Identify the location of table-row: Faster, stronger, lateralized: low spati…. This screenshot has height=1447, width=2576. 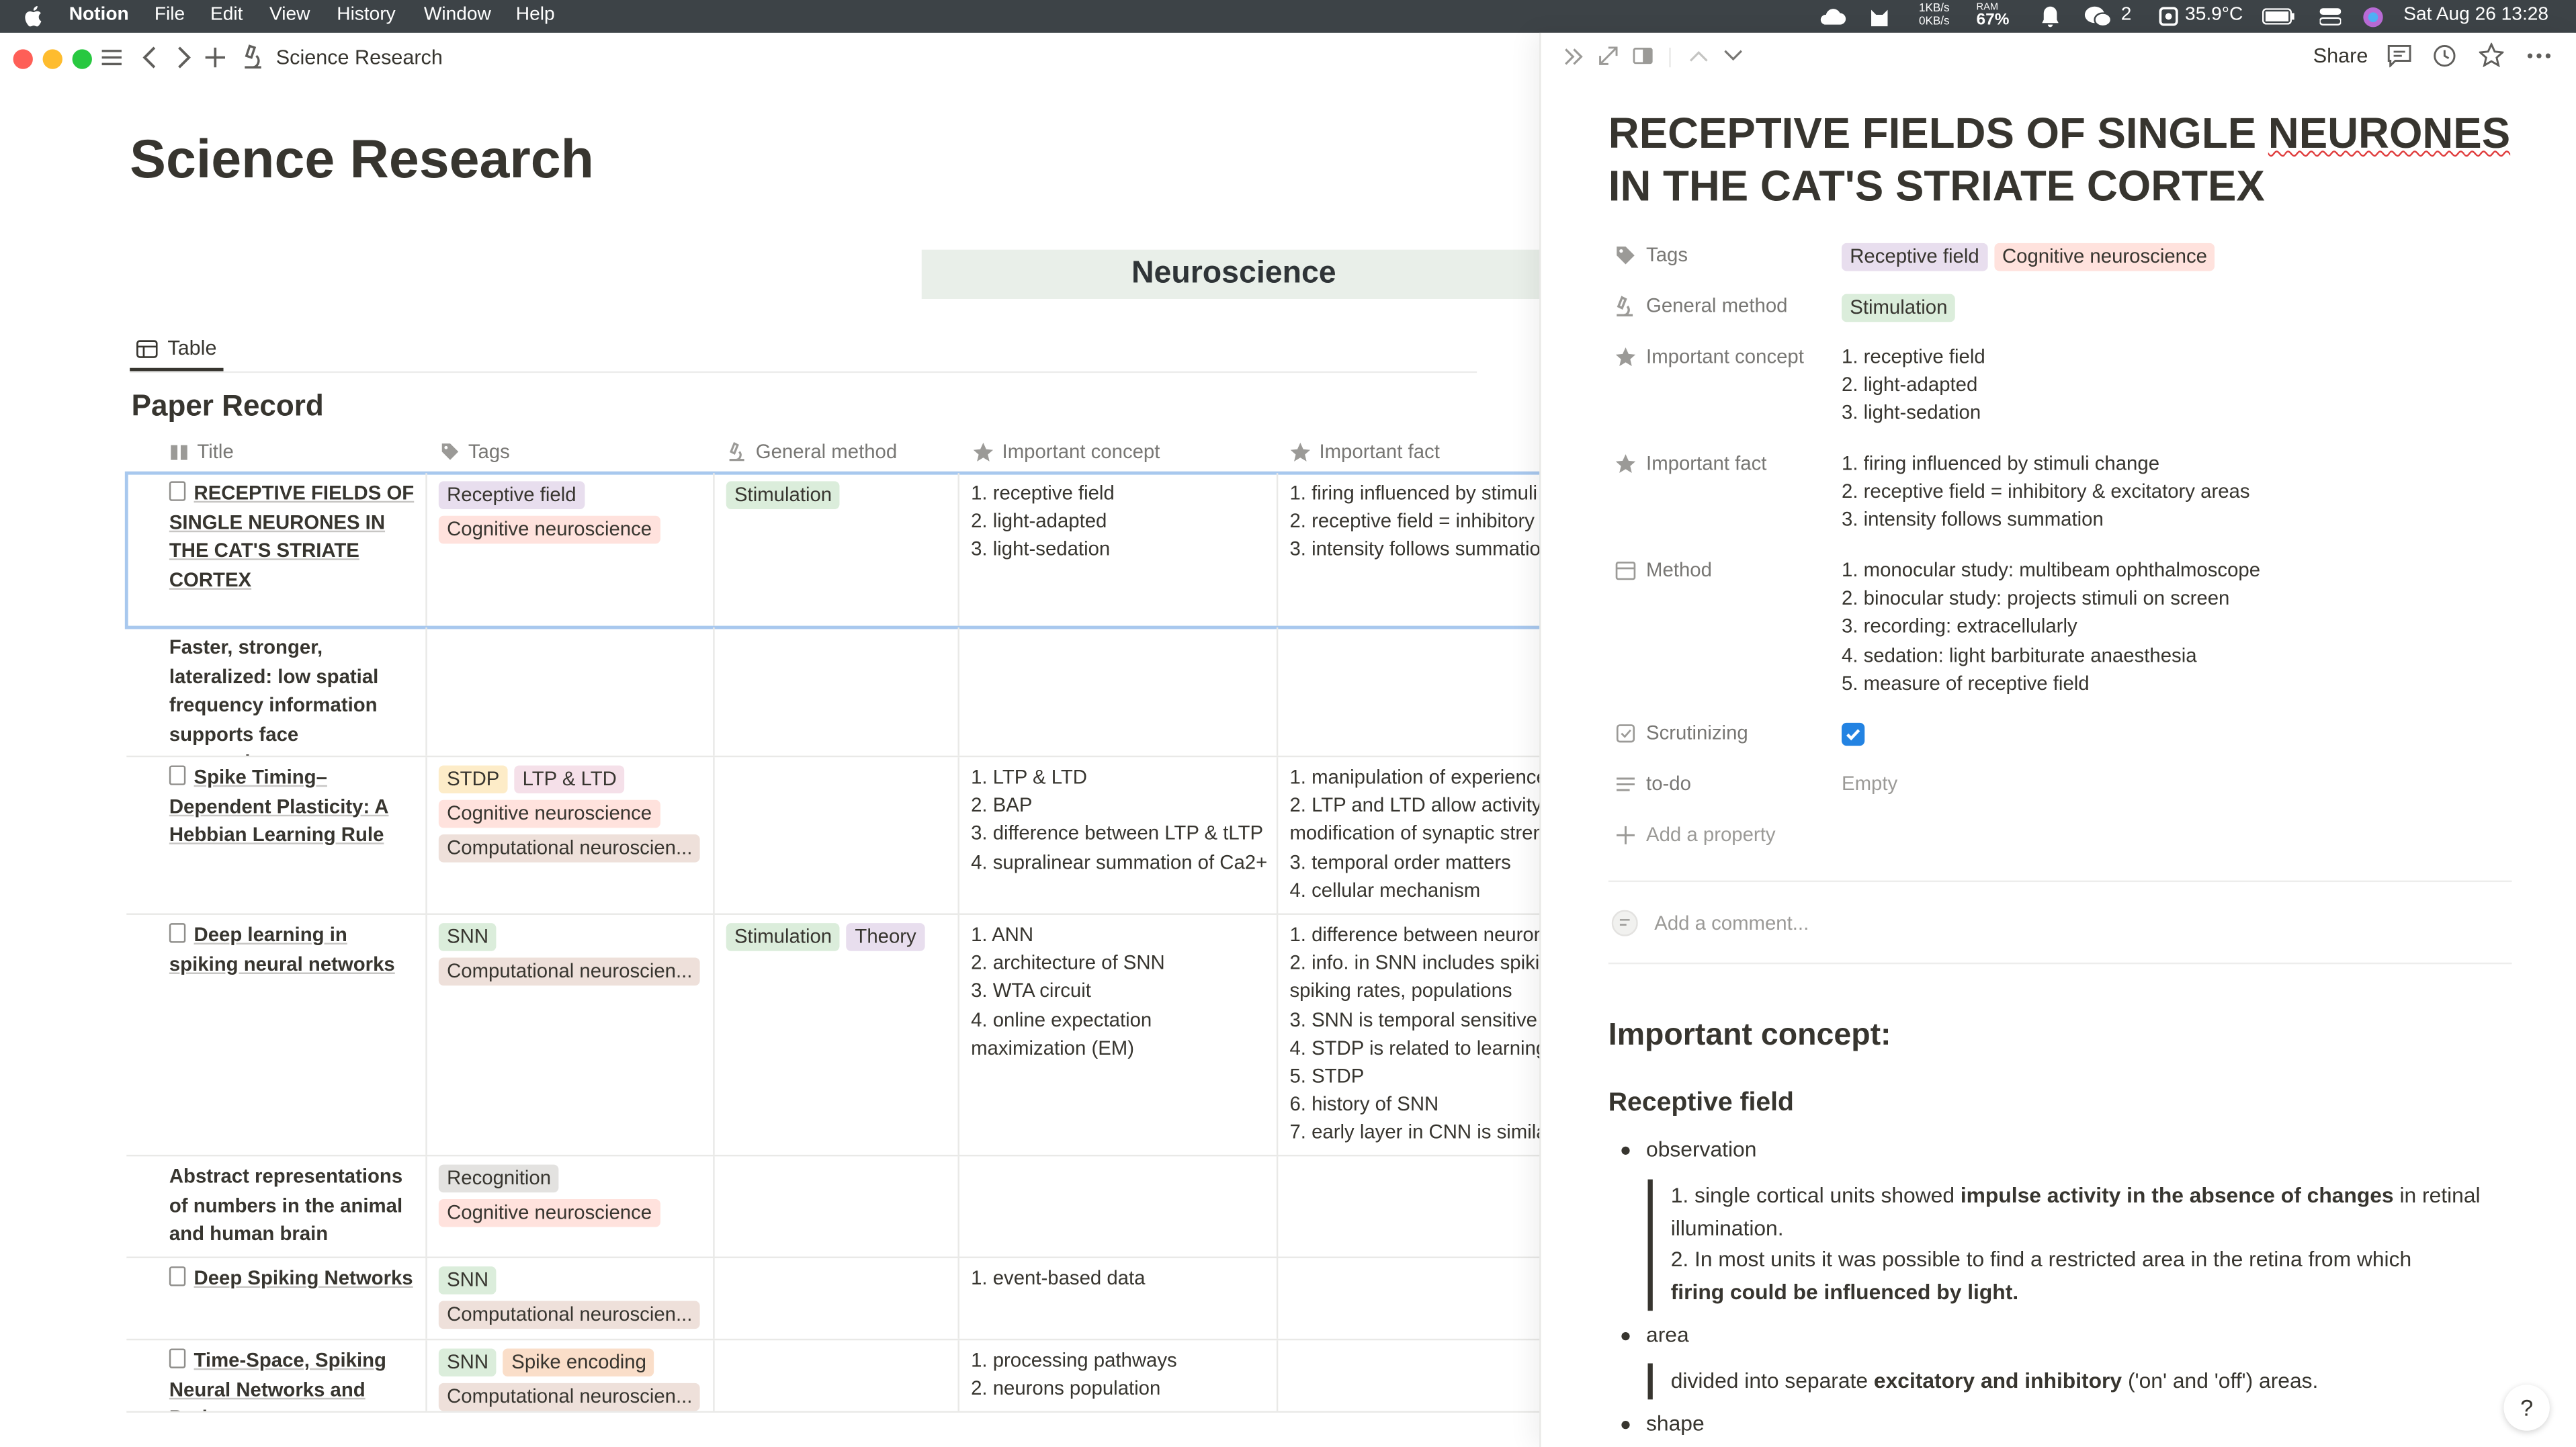
(833, 692).